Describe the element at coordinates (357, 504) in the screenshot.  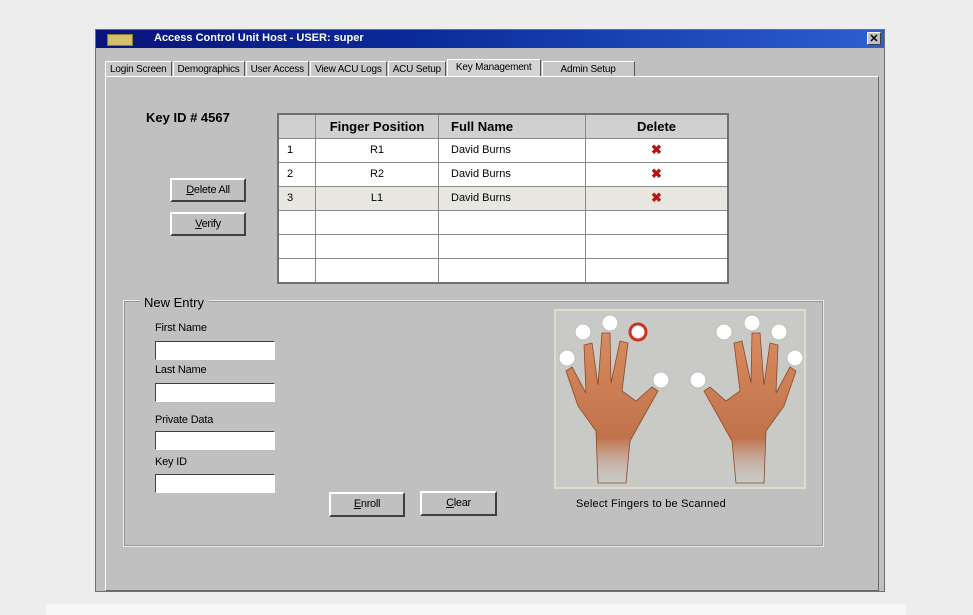
I see `enroll-mnemonic: E` at that location.